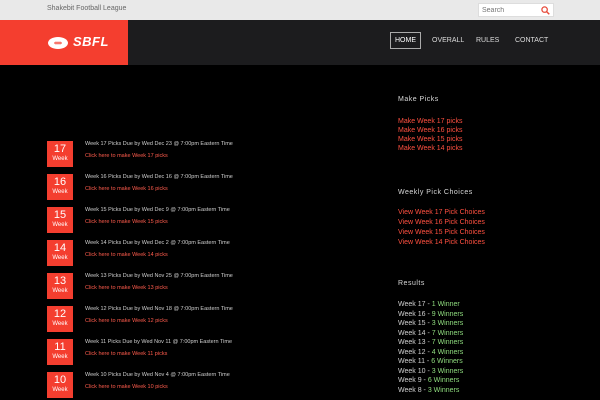 The height and width of the screenshot is (400, 600). I want to click on result-winners: 4 Winners, so click(447, 352).